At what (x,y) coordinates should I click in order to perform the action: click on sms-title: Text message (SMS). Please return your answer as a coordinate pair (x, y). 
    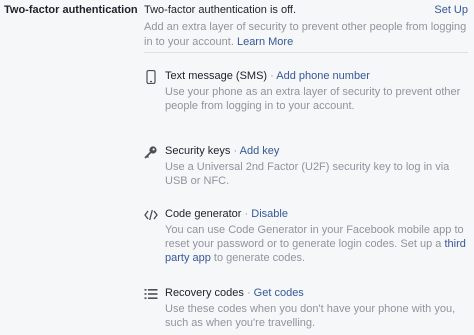
    Looking at the image, I should click on (216, 76).